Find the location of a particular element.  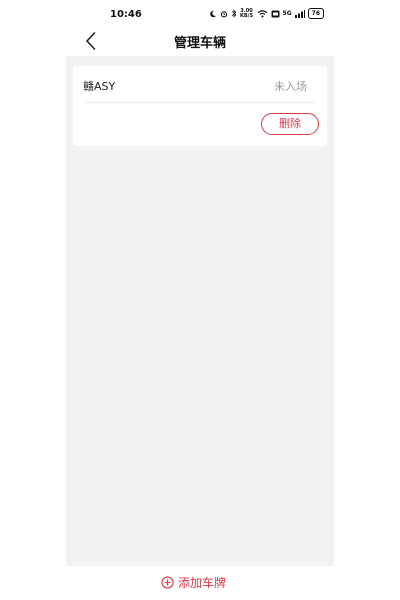

card-divider is located at coordinates (200, 102).